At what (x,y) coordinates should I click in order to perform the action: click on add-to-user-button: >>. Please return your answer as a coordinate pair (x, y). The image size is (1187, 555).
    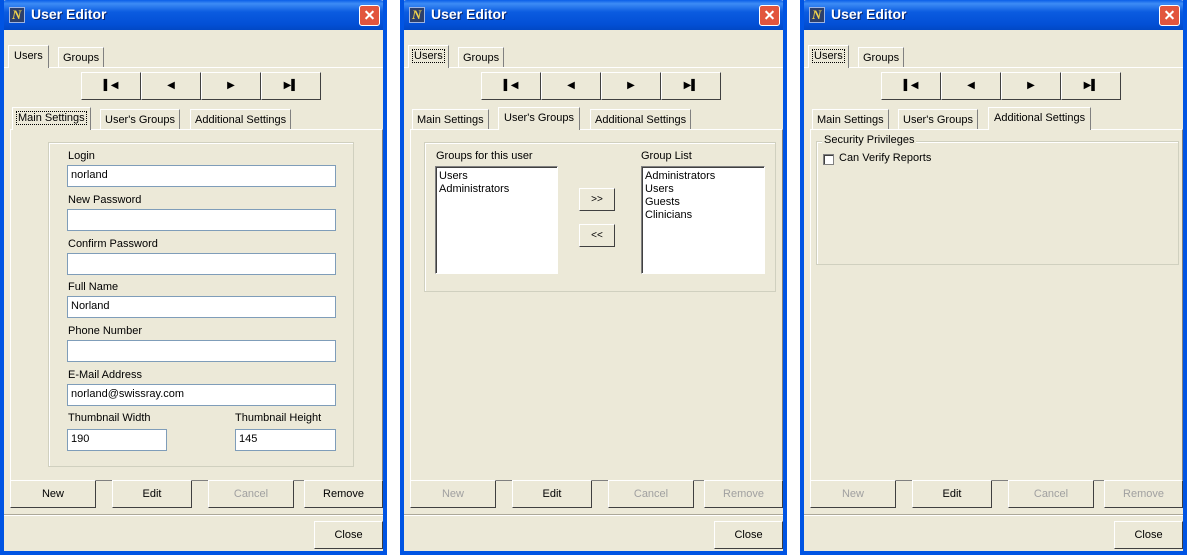
    Looking at the image, I should click on (597, 199).